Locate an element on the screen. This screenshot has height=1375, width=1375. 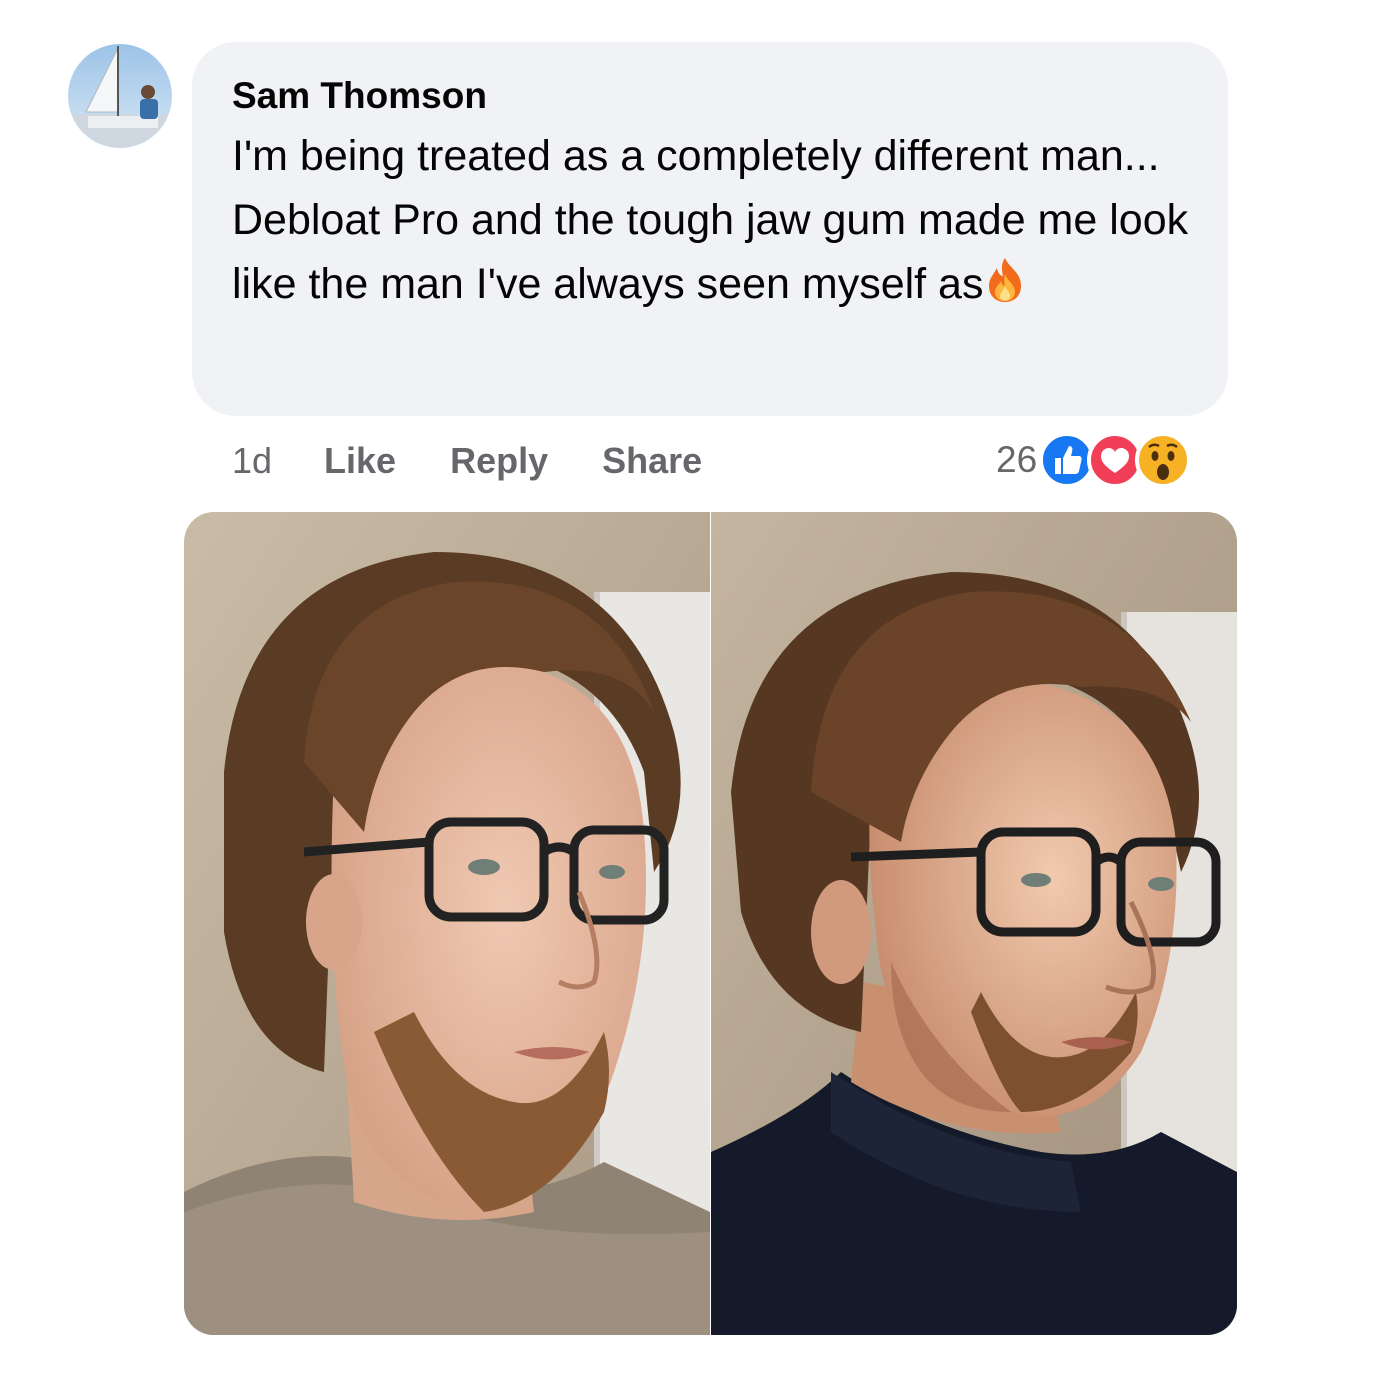
comment-author: Sam Thomson is located at coordinates (710, 96).